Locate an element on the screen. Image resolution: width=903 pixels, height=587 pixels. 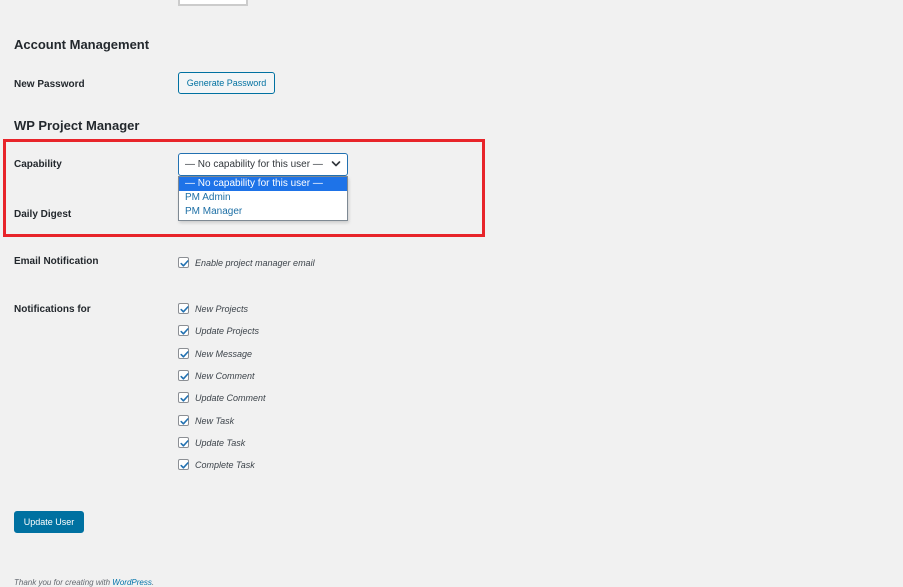
update-user-button: Update User is located at coordinates (49, 522).